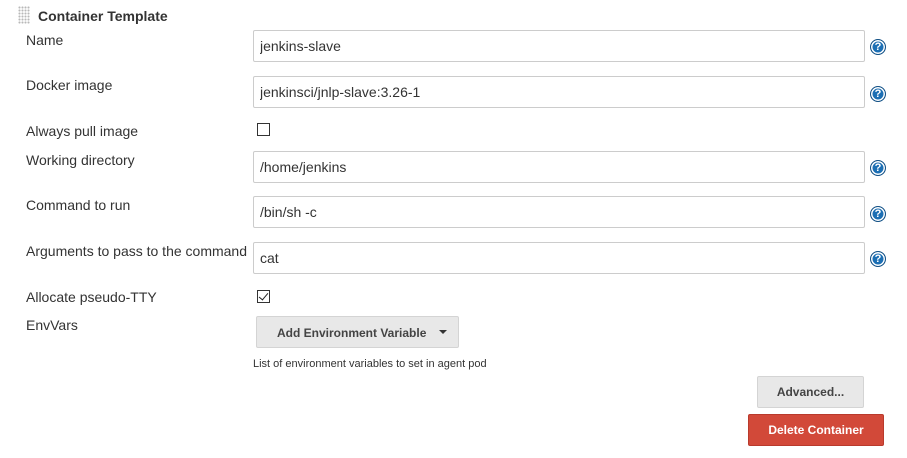 This screenshot has height=458, width=907. Describe the element at coordinates (91, 297) in the screenshot. I see `tty-label: Allocate pseudo-TTY` at that location.